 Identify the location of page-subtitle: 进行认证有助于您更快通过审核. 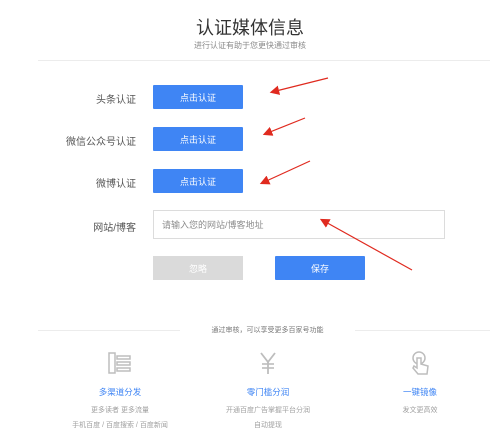
(250, 45).